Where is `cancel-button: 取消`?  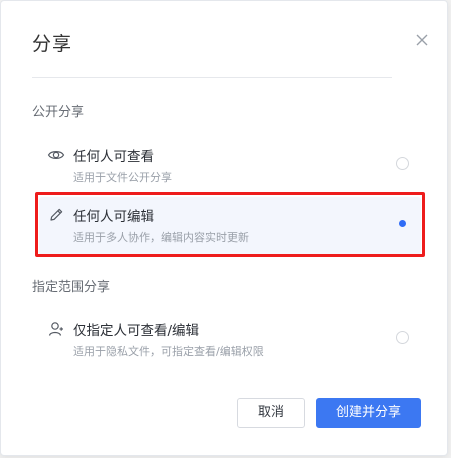
cancel-button: 取消 is located at coordinates (271, 413).